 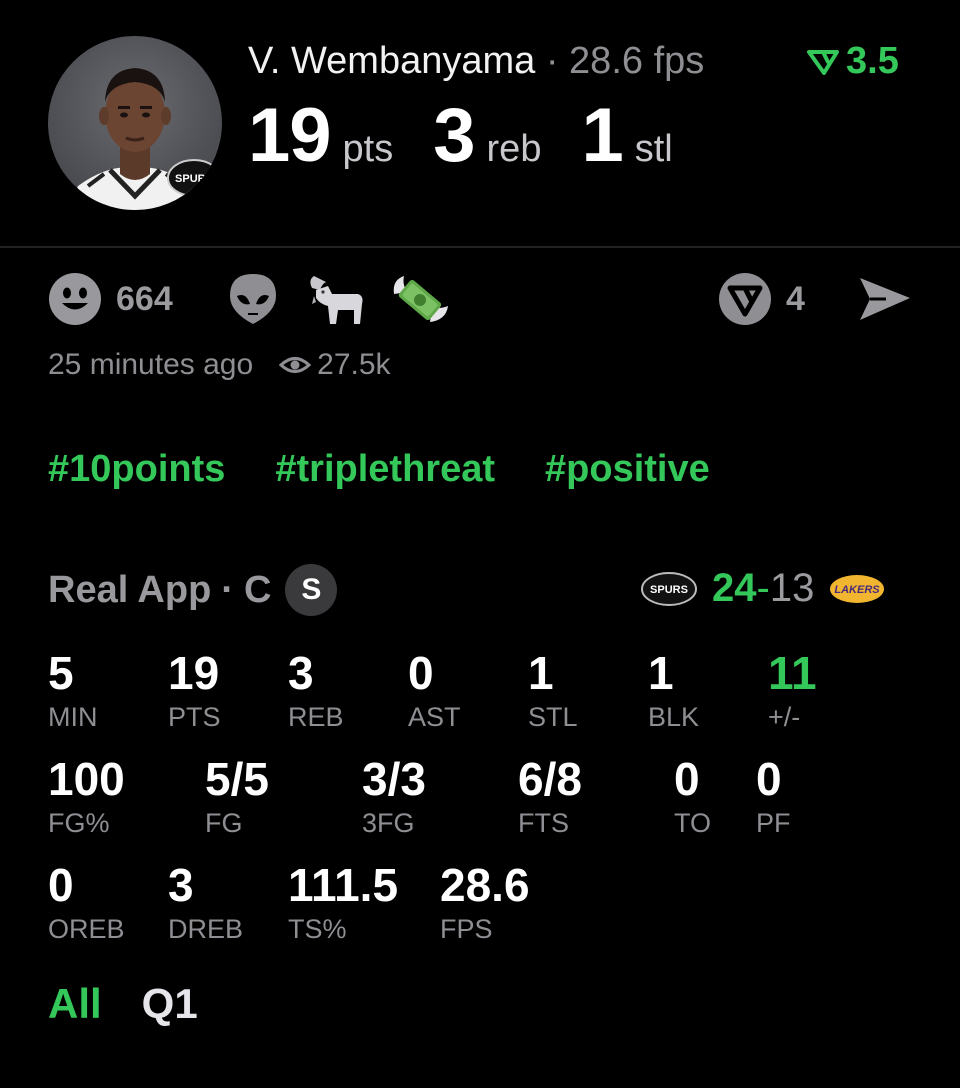 I want to click on post-meta: 25 minutes ago 27.5k, so click(x=219, y=365).